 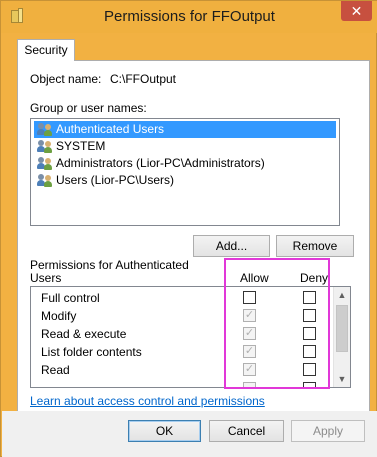 What do you see at coordinates (81, 146) in the screenshot?
I see `list-item-label: SYSTEM` at bounding box center [81, 146].